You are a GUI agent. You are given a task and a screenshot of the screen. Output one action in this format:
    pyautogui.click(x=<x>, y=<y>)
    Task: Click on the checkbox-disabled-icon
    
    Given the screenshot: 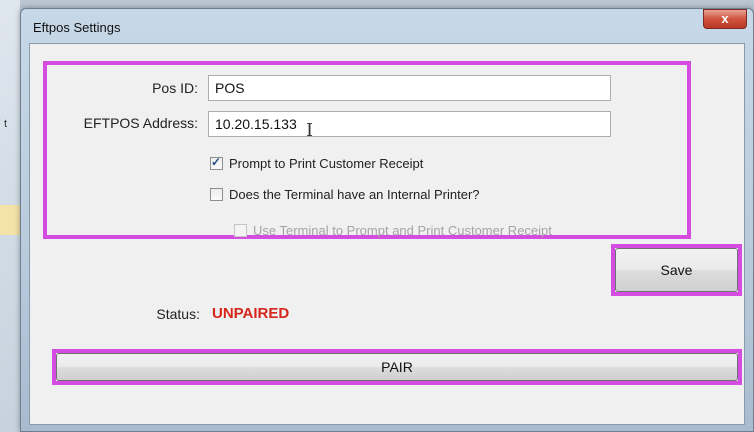 What is the action you would take?
    pyautogui.click(x=240, y=230)
    